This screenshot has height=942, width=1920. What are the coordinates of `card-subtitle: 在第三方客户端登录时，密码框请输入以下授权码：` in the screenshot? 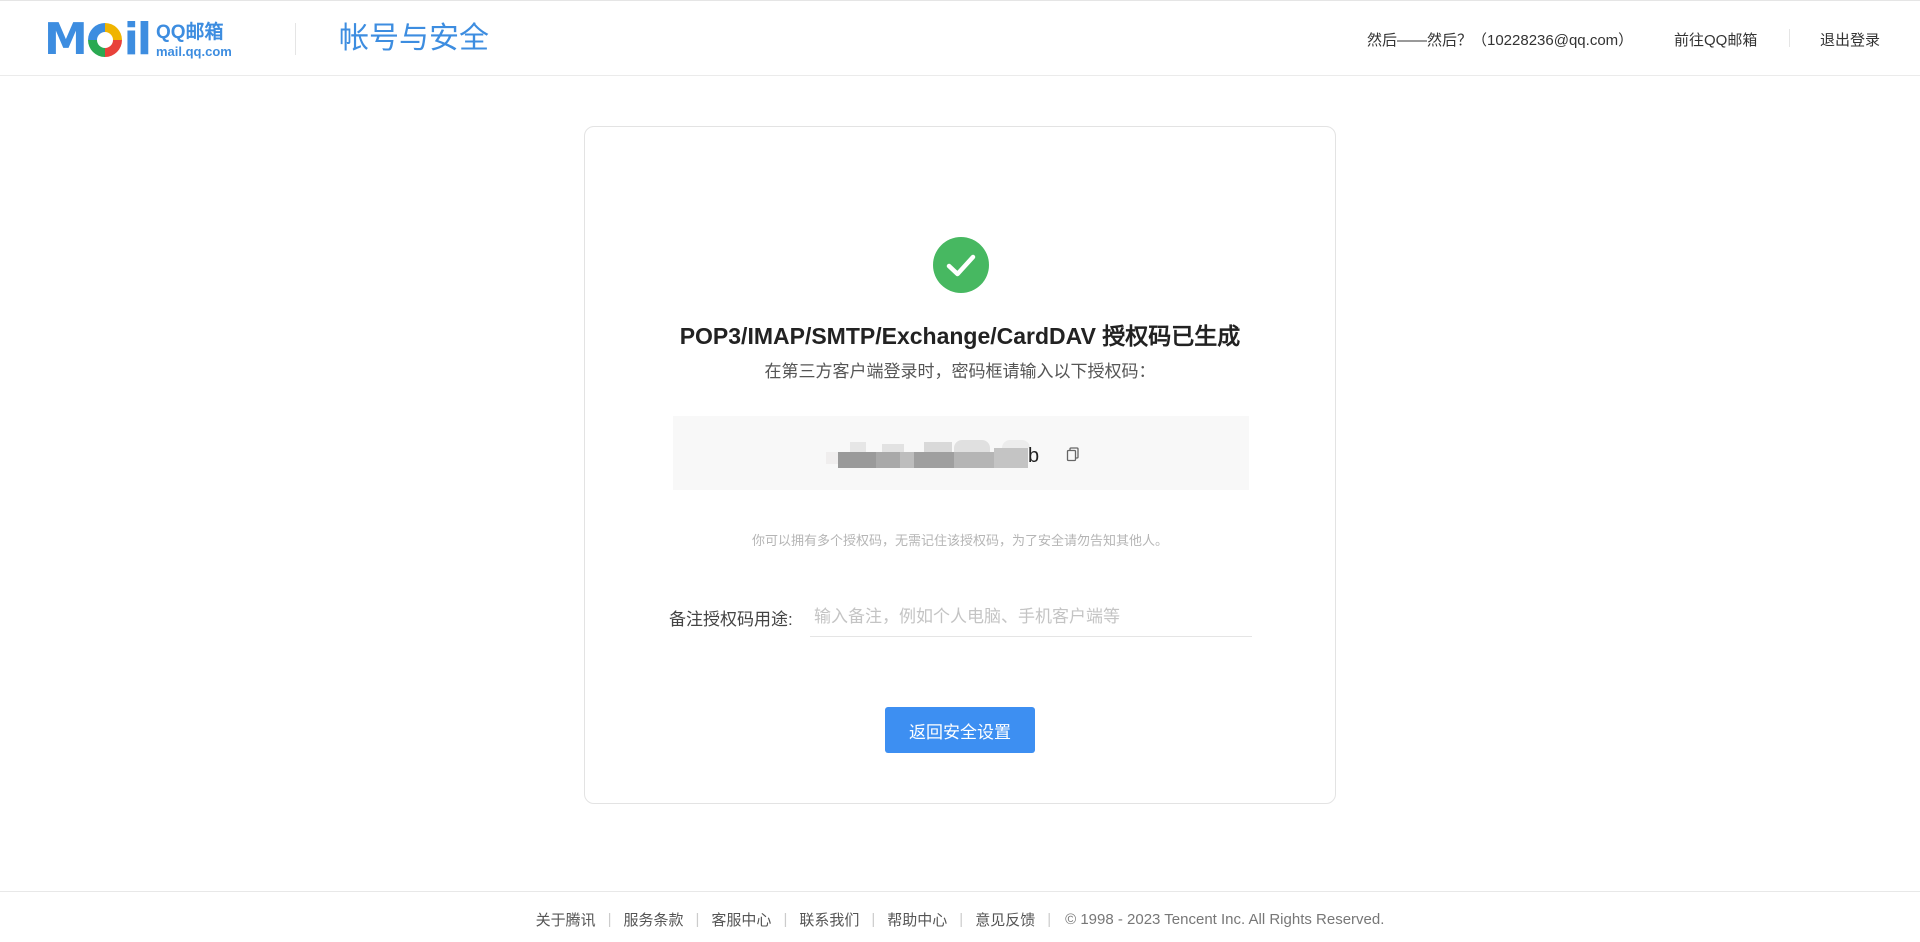 It's located at (960, 371).